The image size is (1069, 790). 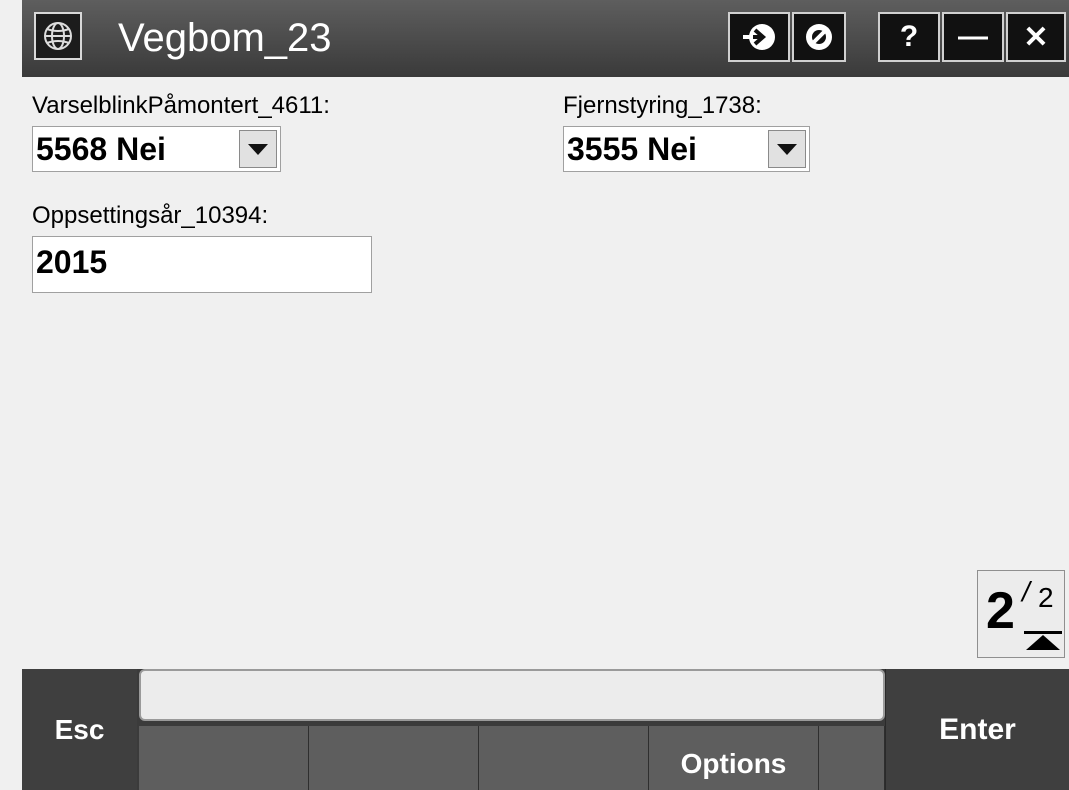 What do you see at coordinates (1000, 611) in the screenshot?
I see `page-current: 2` at bounding box center [1000, 611].